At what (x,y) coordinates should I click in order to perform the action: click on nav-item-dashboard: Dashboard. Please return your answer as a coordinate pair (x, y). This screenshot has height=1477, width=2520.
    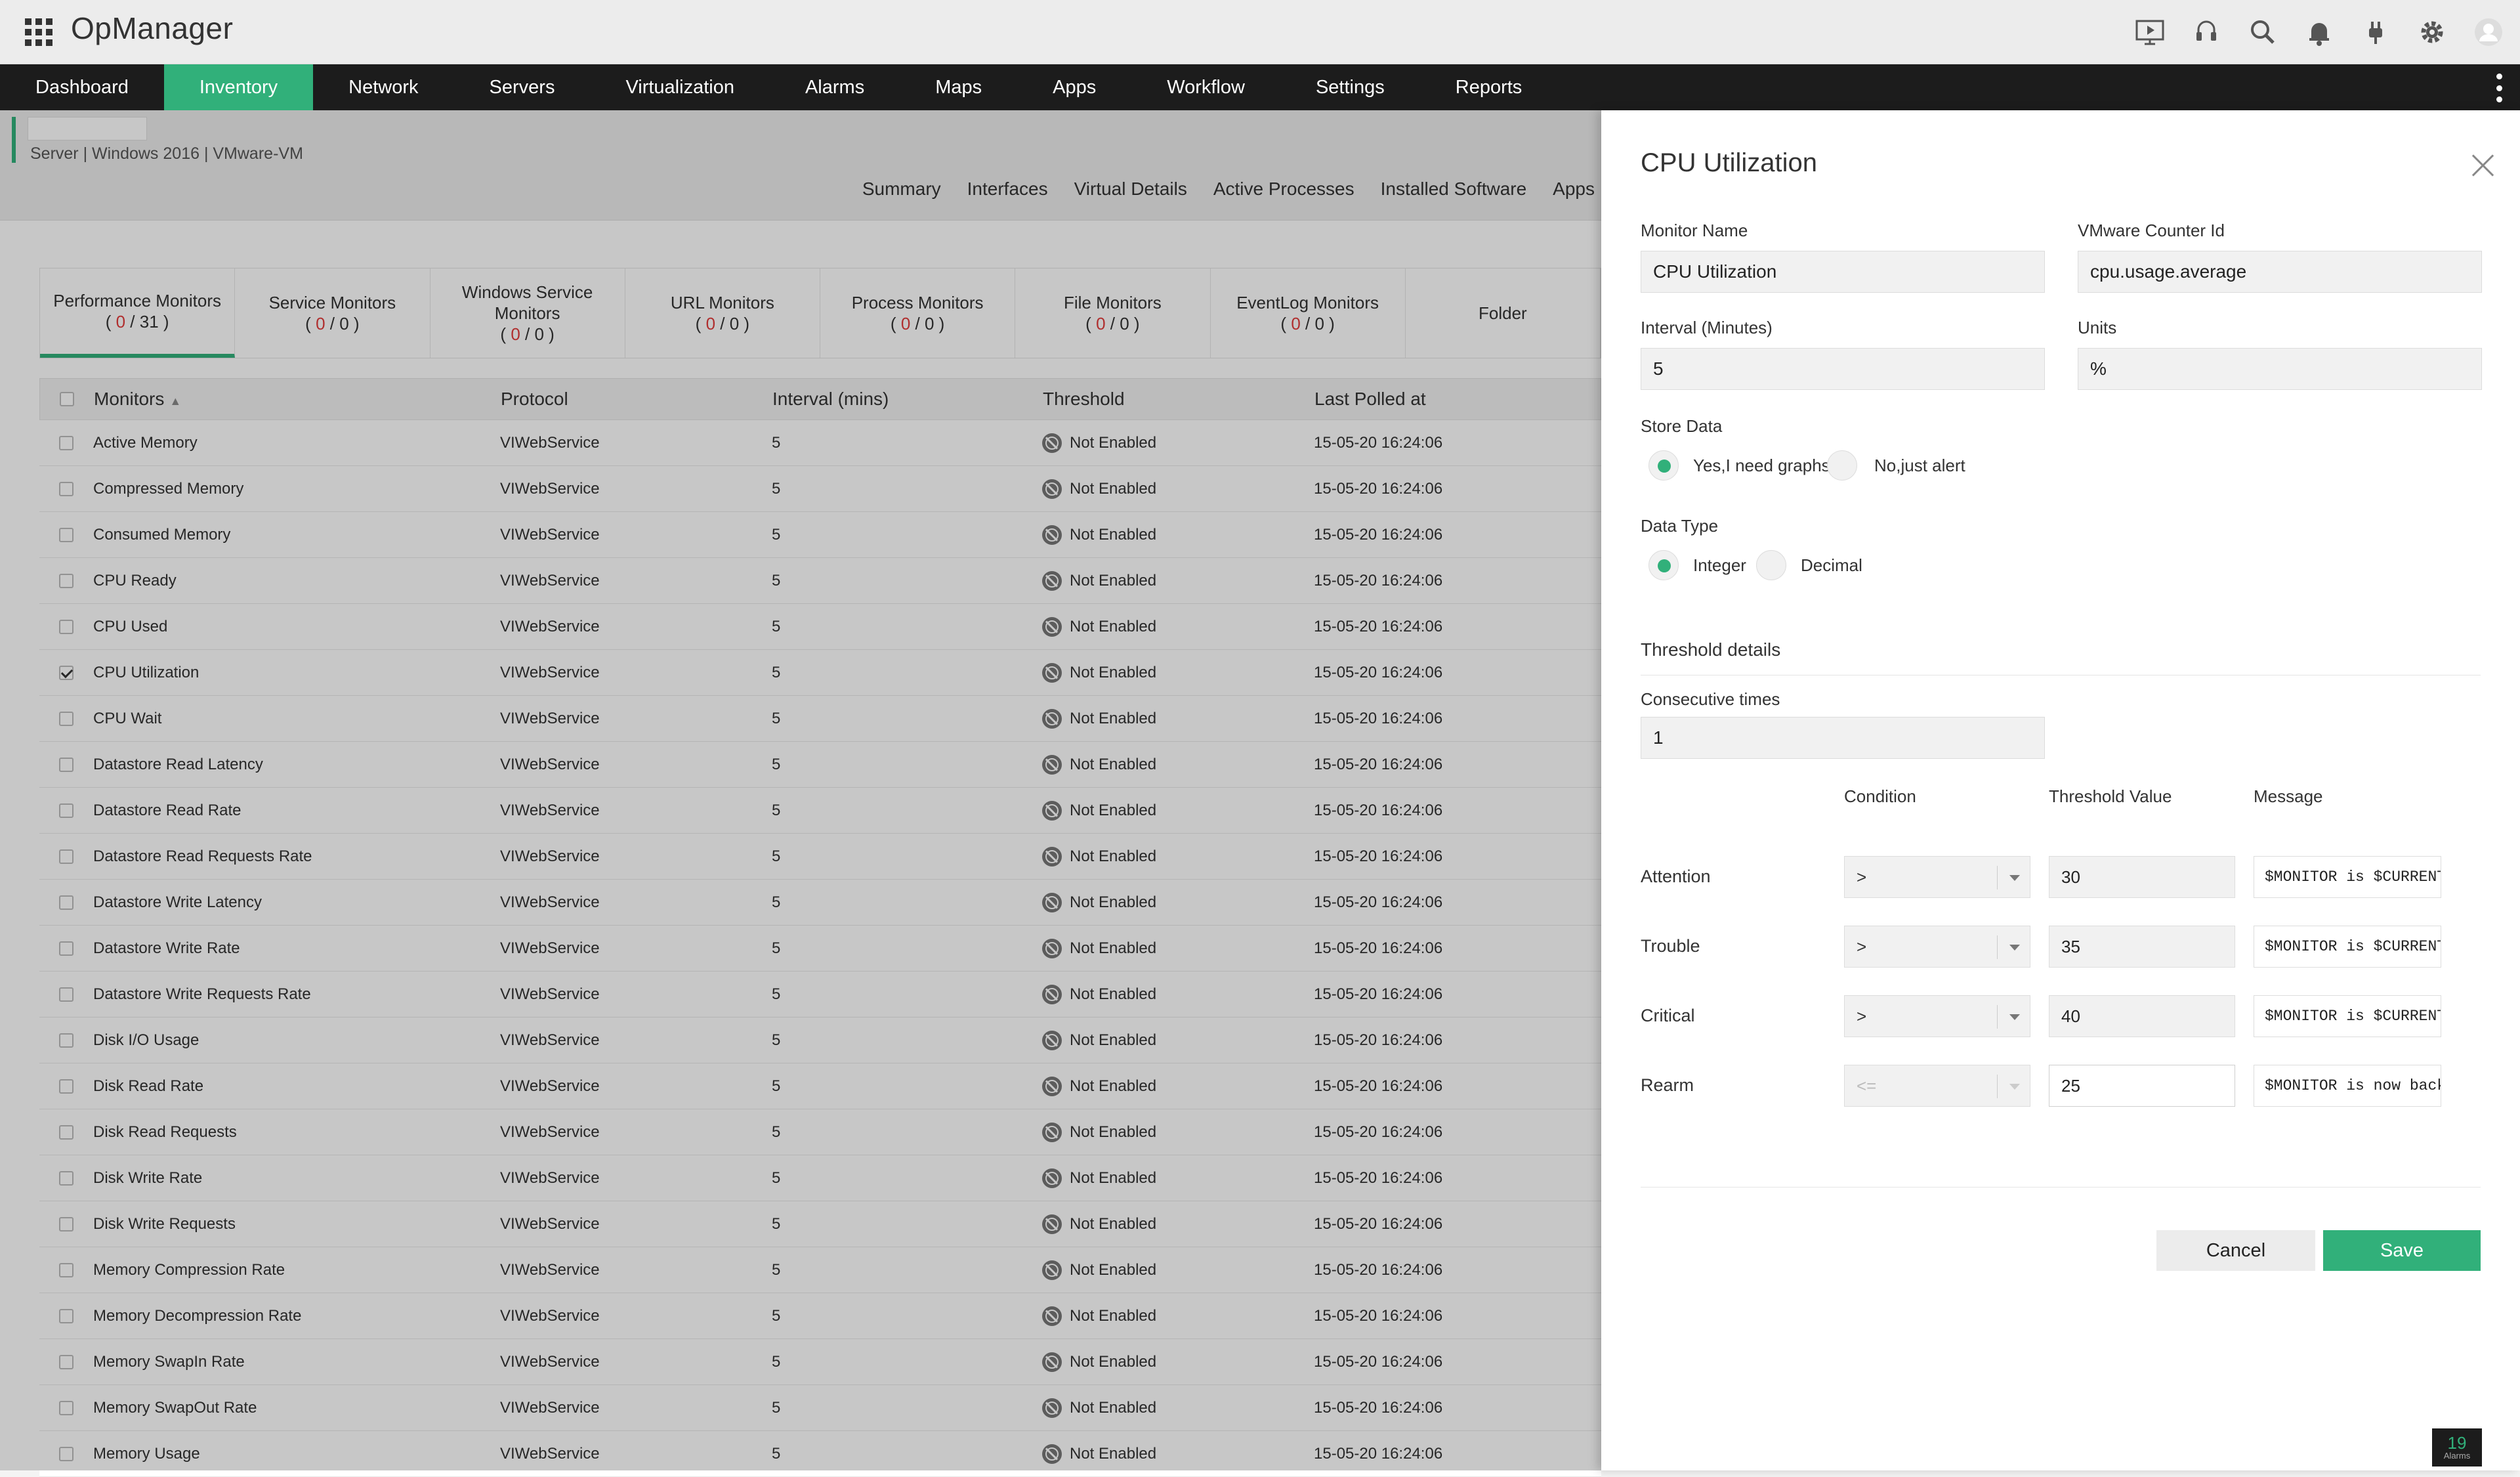
    Looking at the image, I should click on (82, 87).